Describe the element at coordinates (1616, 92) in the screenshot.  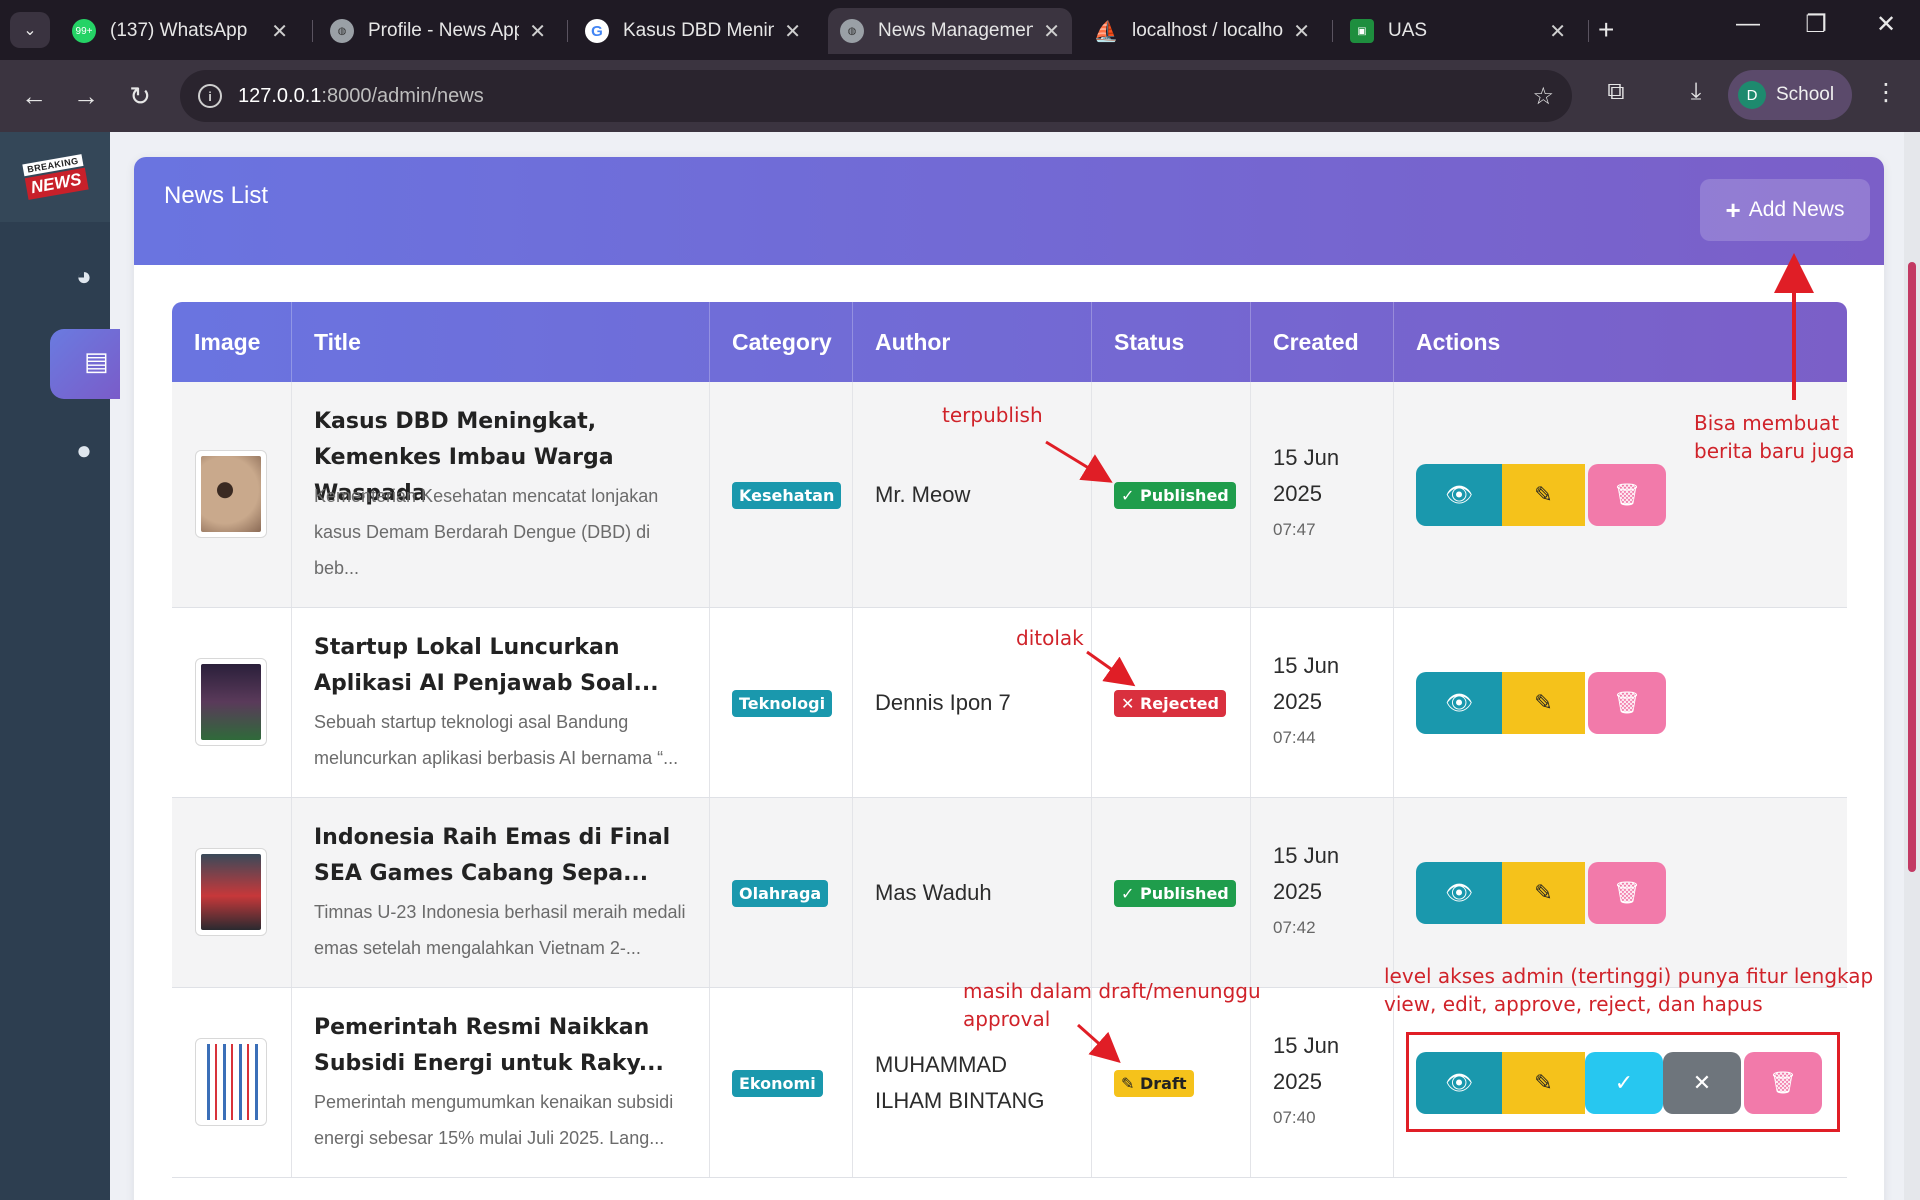
I see `extensions-puzzle-icon: ⧉` at that location.